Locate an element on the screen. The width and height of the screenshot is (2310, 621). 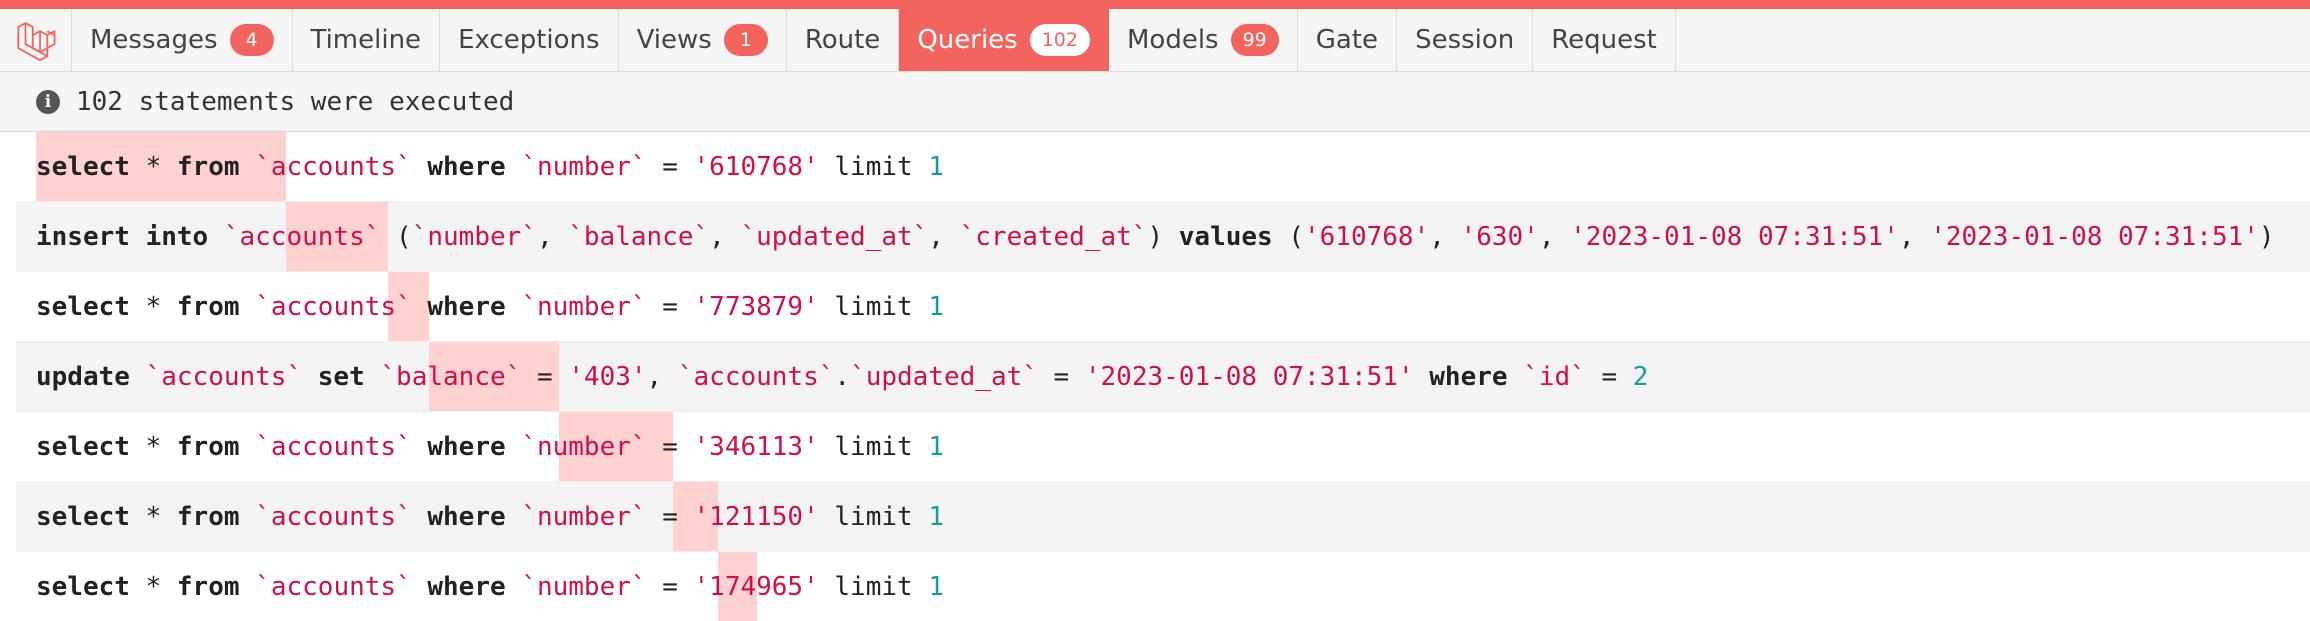
sql-token: . is located at coordinates (842, 376).